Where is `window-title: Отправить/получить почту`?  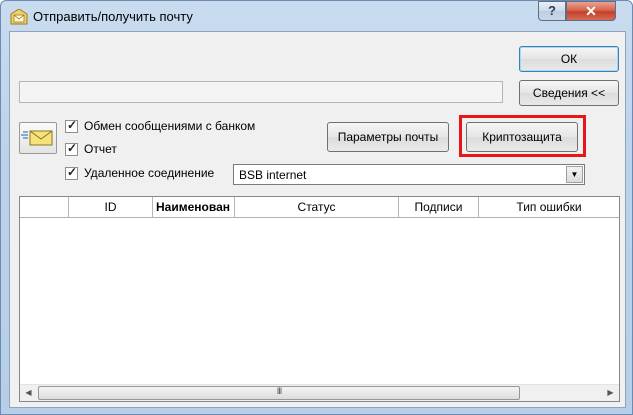
window-title: Отправить/получить почту is located at coordinates (113, 16).